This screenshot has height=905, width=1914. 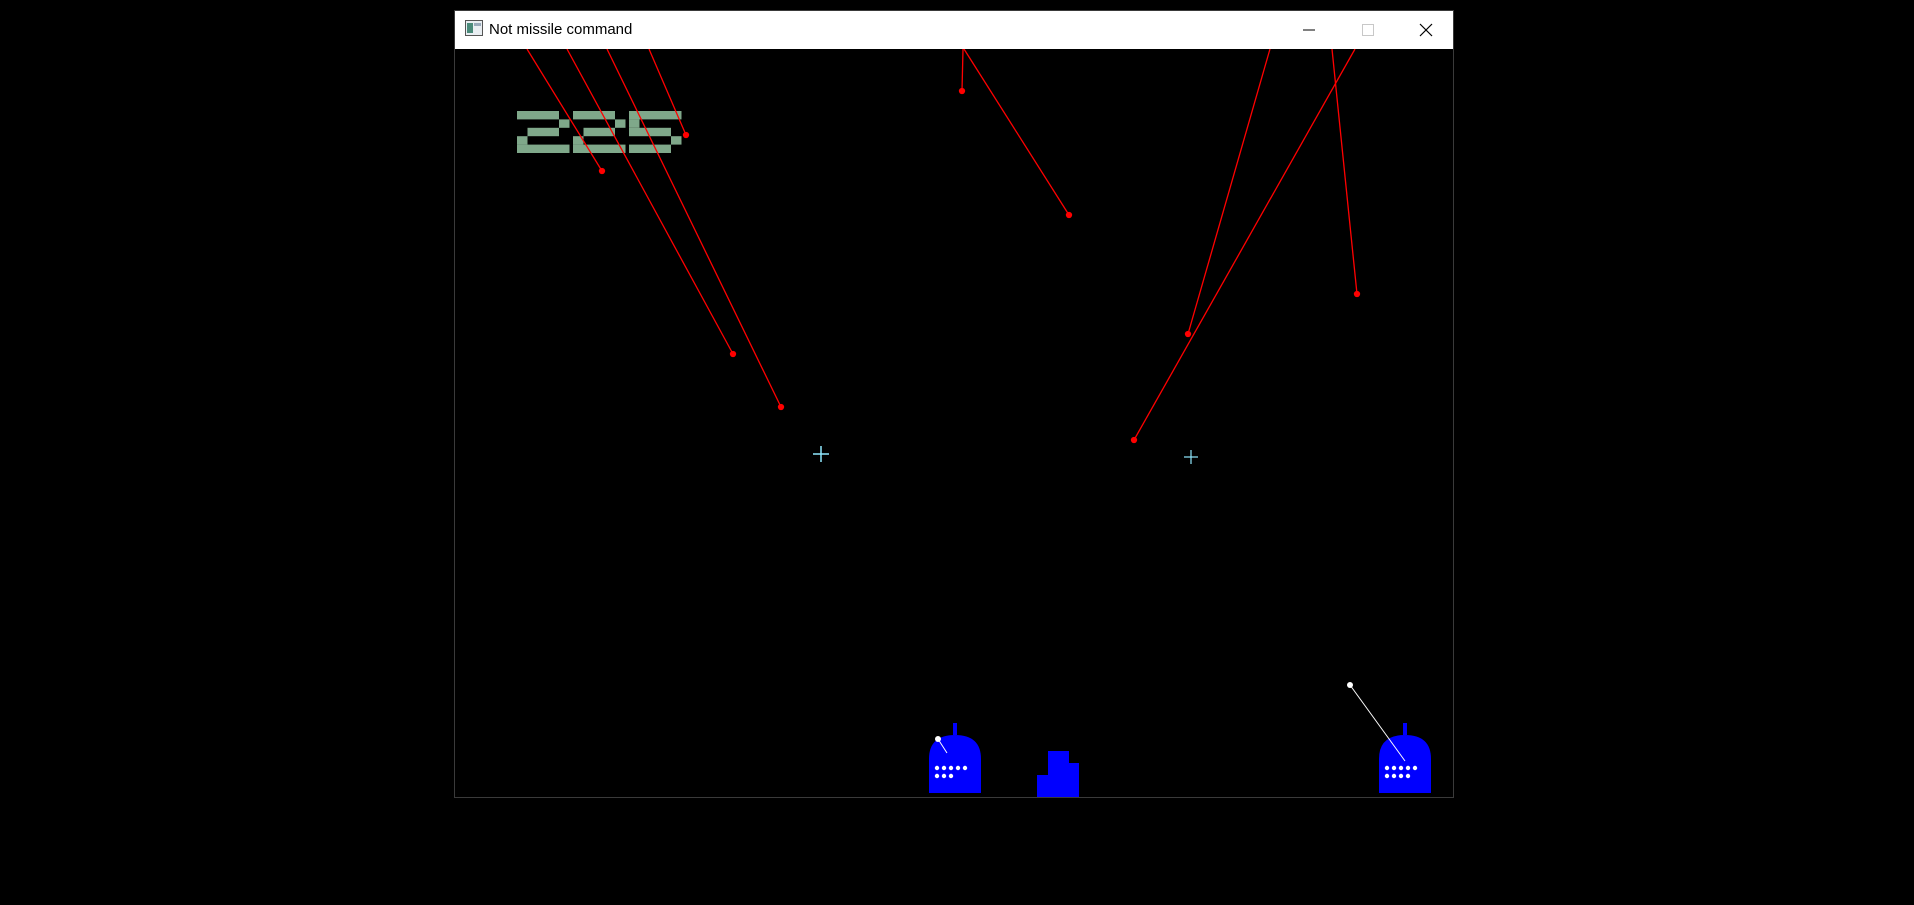 What do you see at coordinates (1058, 774) in the screenshot?
I see `city` at bounding box center [1058, 774].